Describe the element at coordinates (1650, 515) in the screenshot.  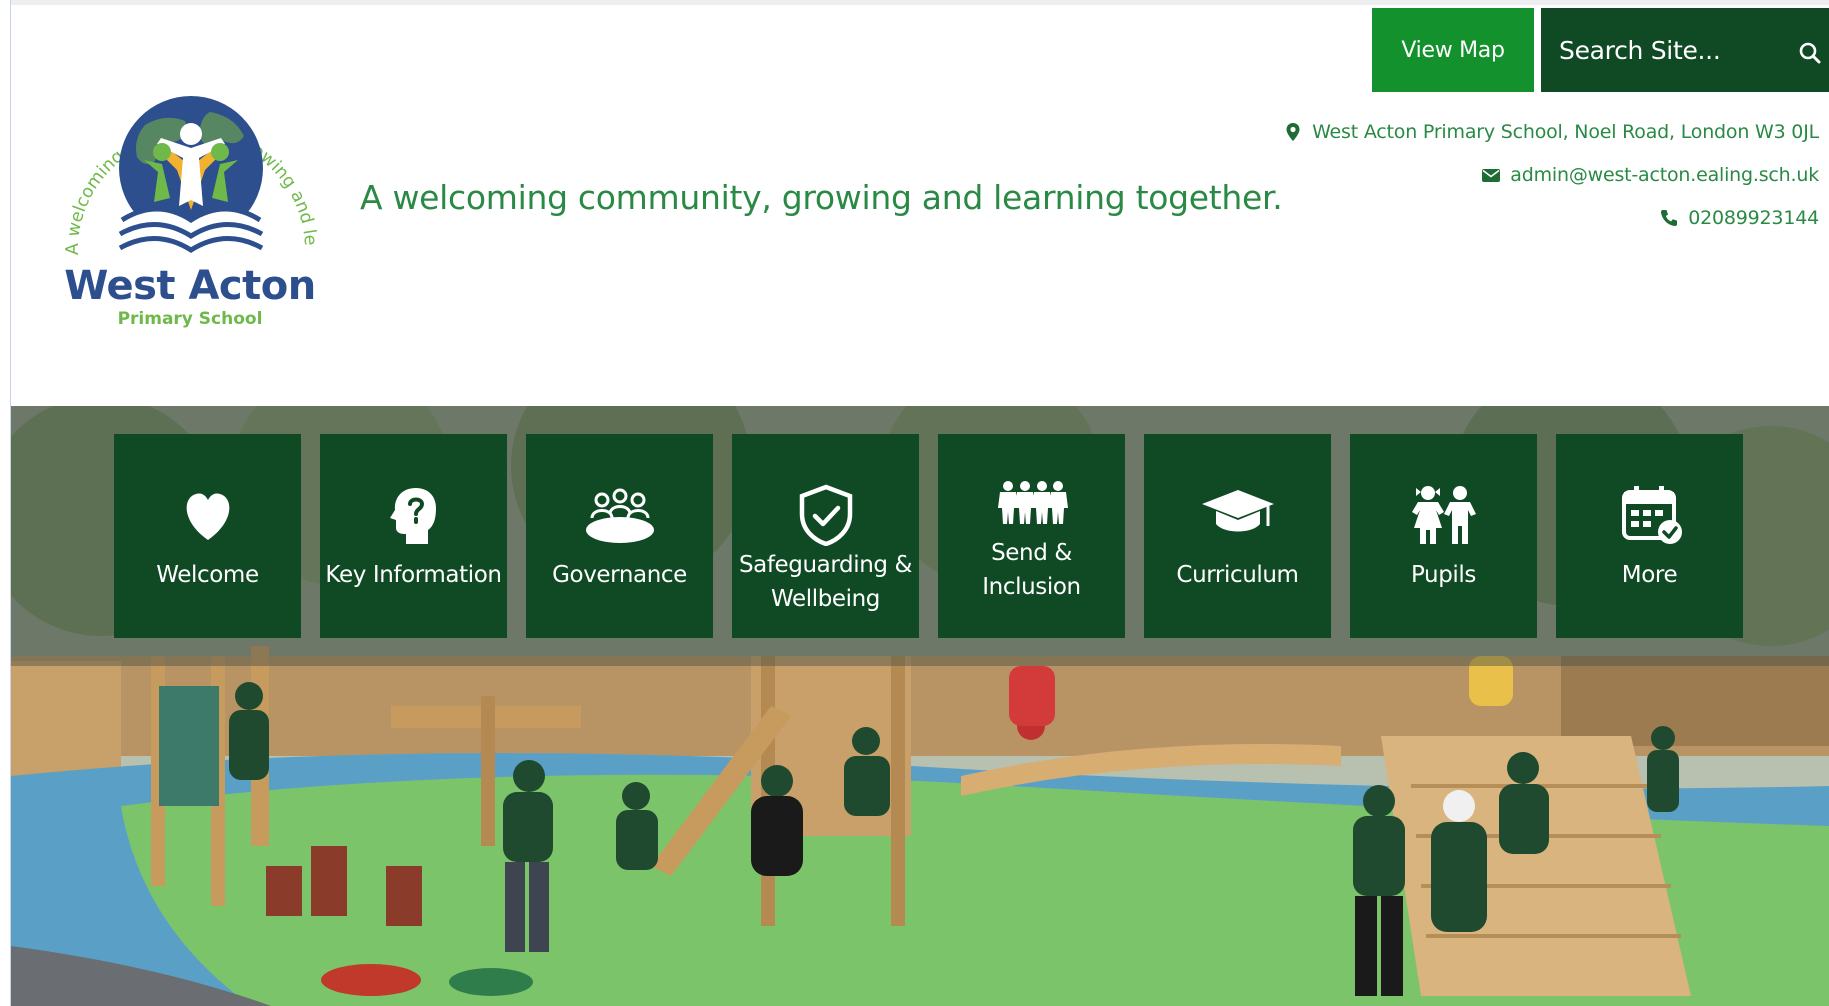
I see `calendar-check-icon` at that location.